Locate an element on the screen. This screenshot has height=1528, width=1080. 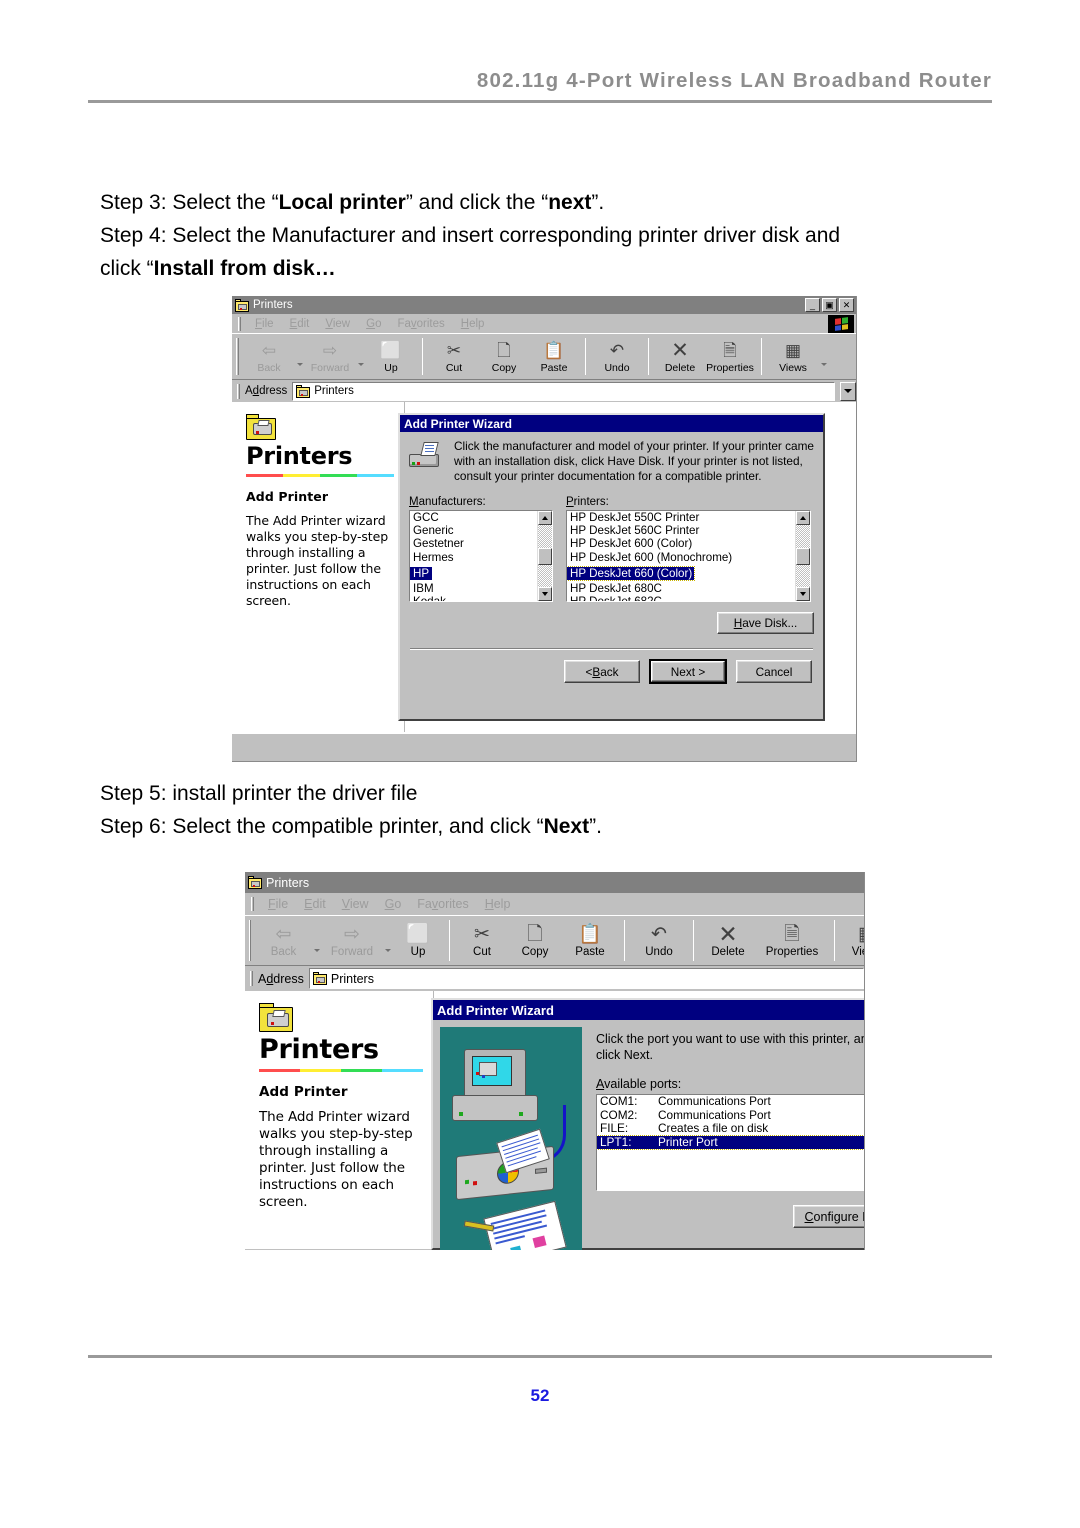
list-item: HP DeskJet 600 (Color) is located at coordinates (681, 543).